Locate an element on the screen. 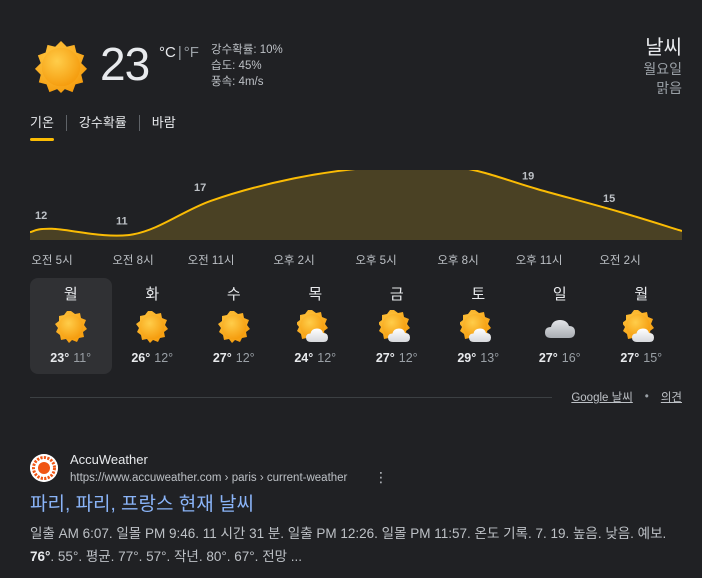  time-tick-label: 오후 8시 is located at coordinates (458, 261).